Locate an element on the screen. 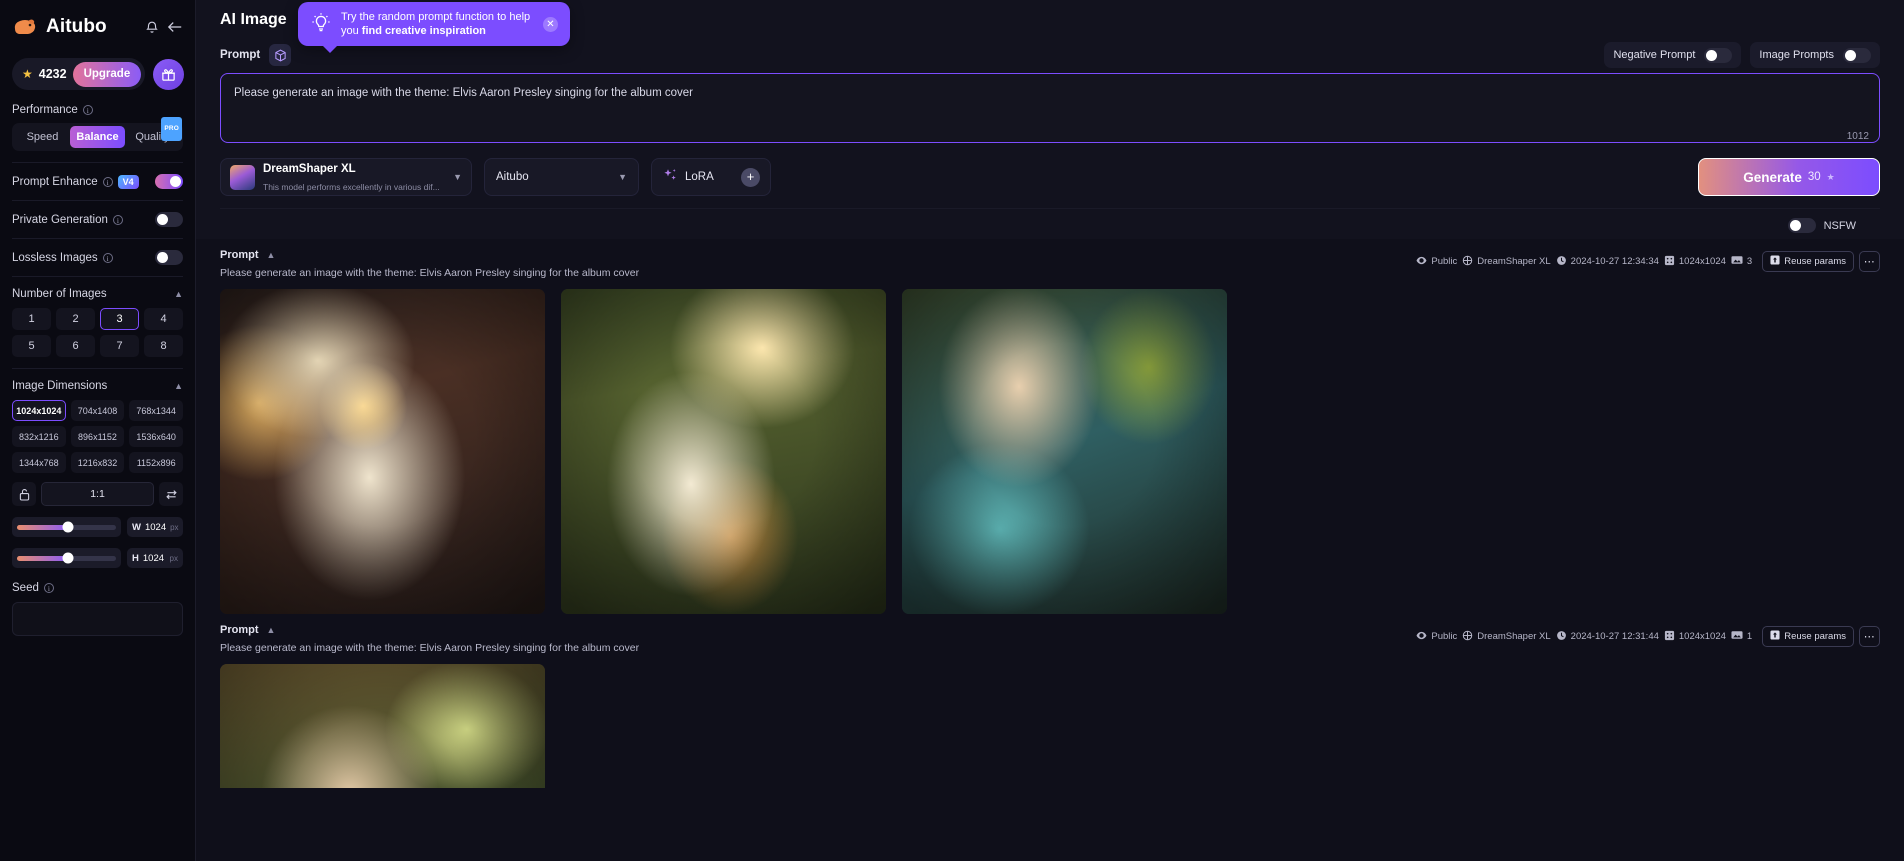  height-label: H is located at coordinates (135, 558).